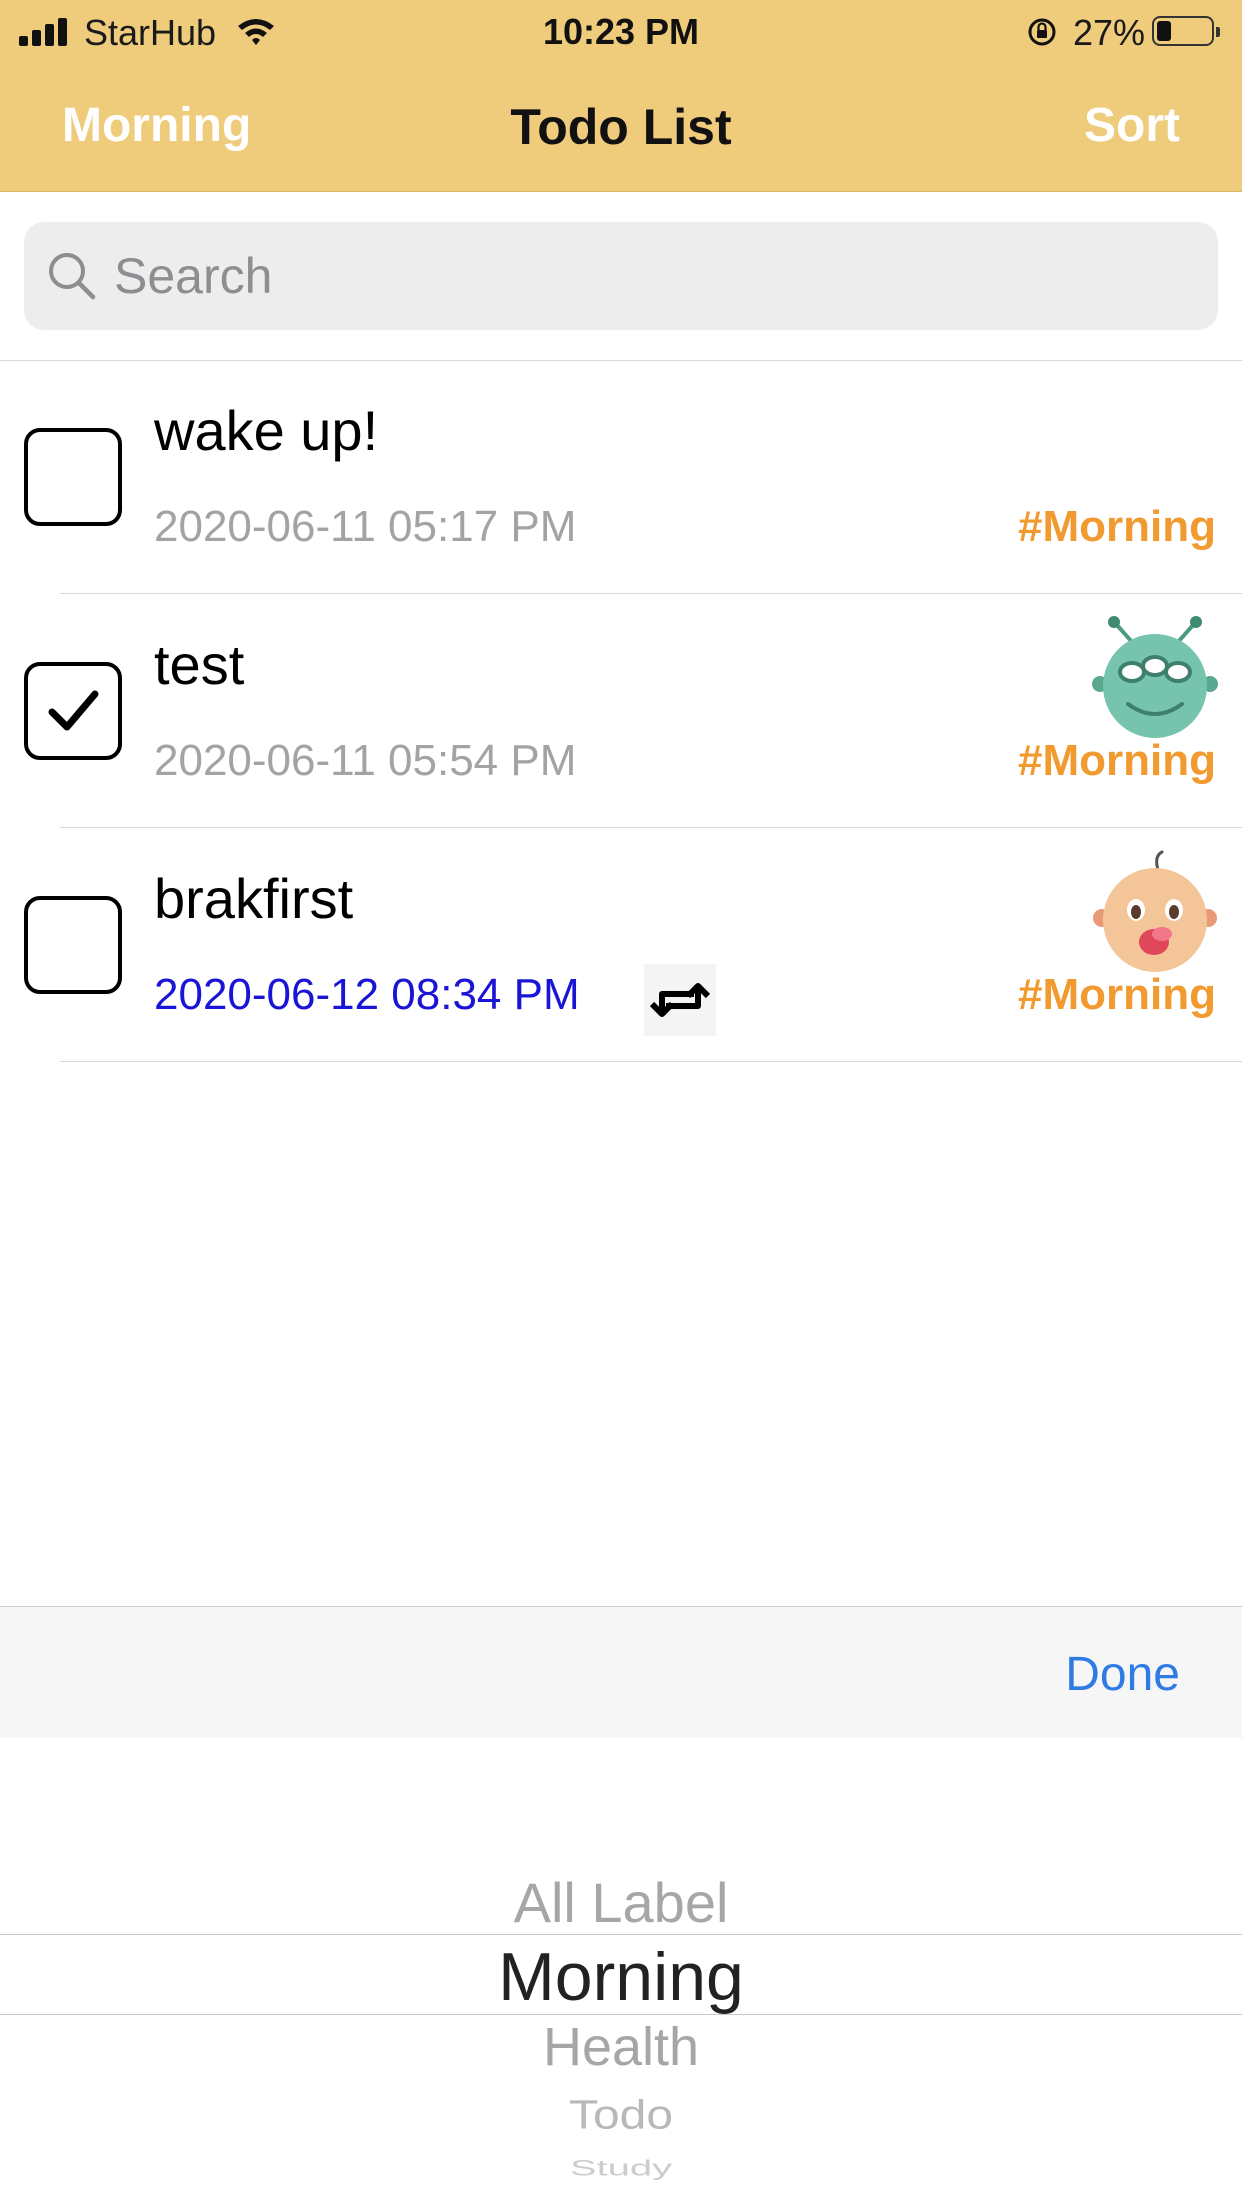  What do you see at coordinates (1122, 1674) in the screenshot?
I see `done-button: Done` at bounding box center [1122, 1674].